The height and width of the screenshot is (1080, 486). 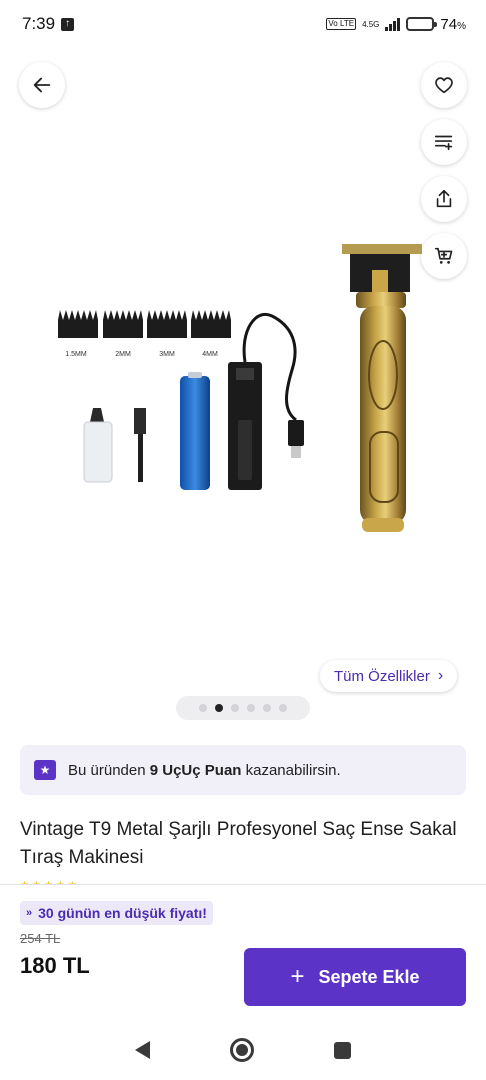 I want to click on lowest-price-badge: » 30 günün en düşük fiyatı!, so click(x=116, y=913).